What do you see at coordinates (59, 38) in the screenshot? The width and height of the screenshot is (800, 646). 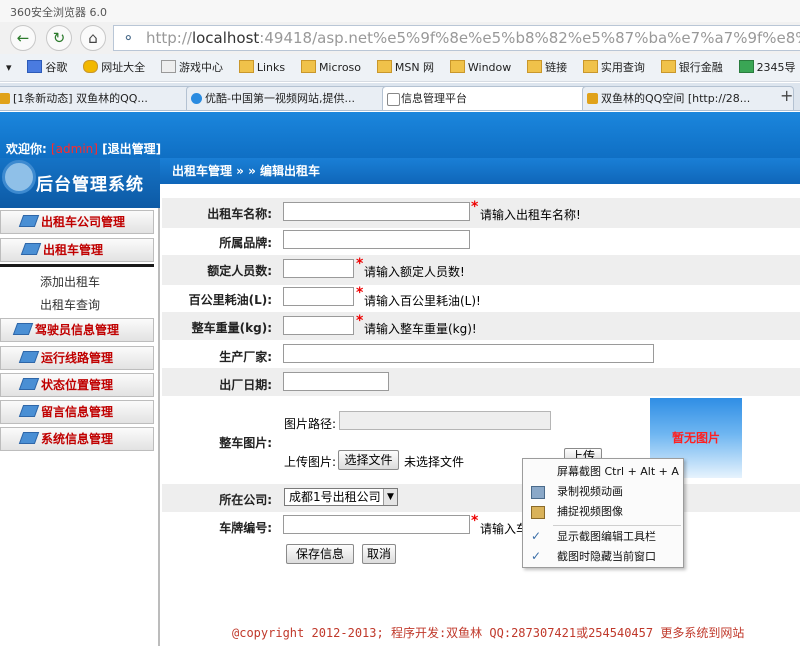 I see `refresh-icon: ↻` at bounding box center [59, 38].